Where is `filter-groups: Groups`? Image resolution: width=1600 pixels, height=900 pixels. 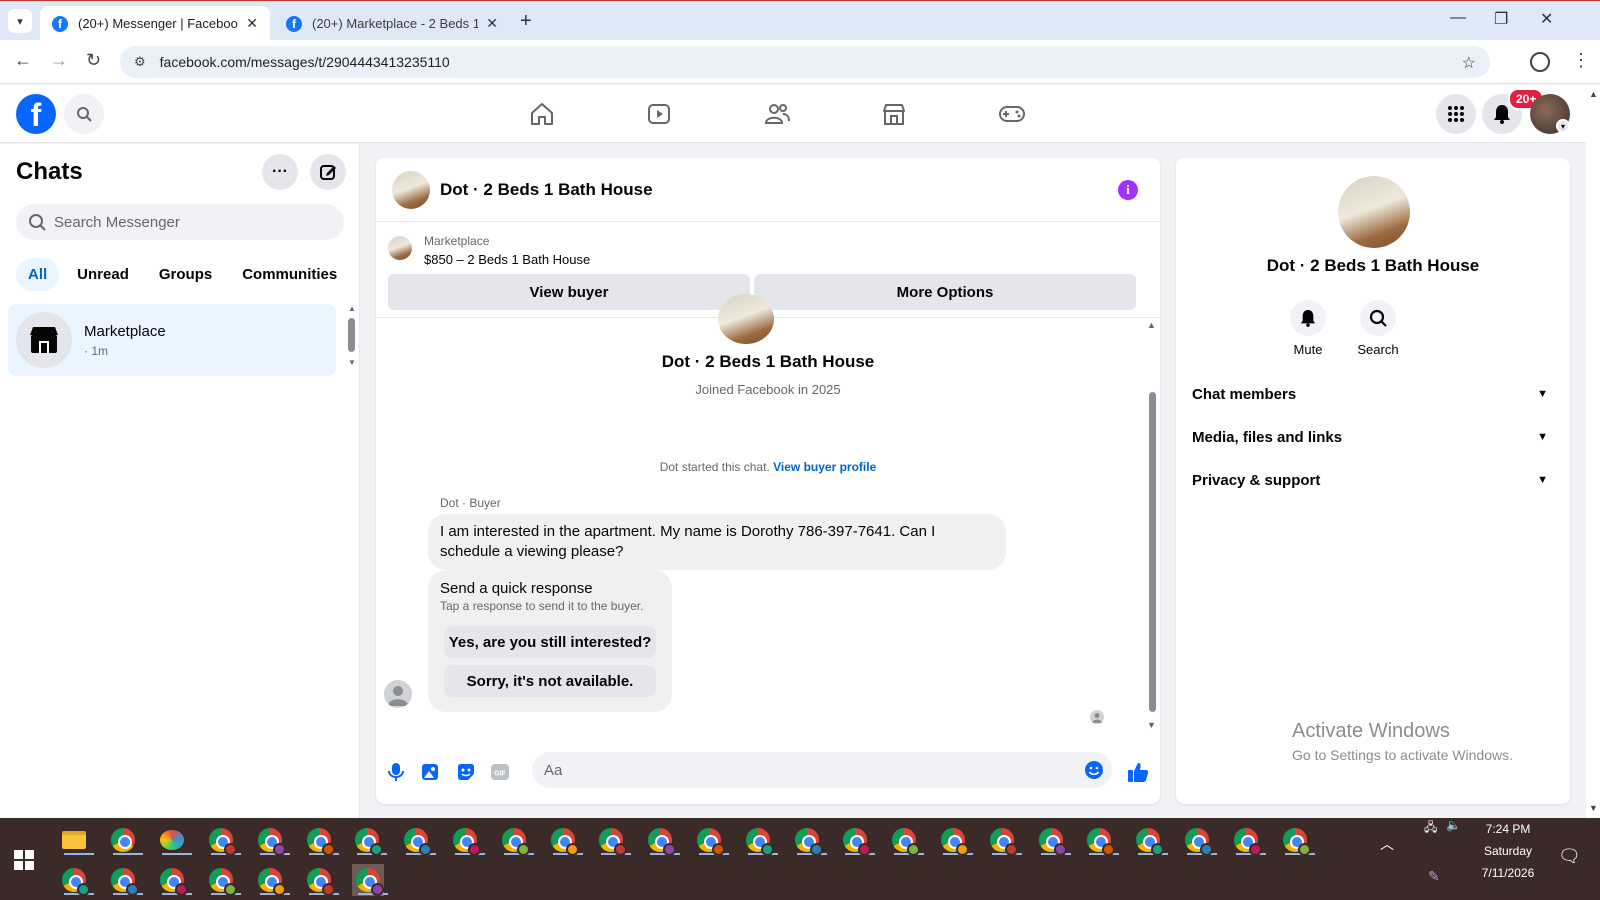 filter-groups: Groups is located at coordinates (185, 274).